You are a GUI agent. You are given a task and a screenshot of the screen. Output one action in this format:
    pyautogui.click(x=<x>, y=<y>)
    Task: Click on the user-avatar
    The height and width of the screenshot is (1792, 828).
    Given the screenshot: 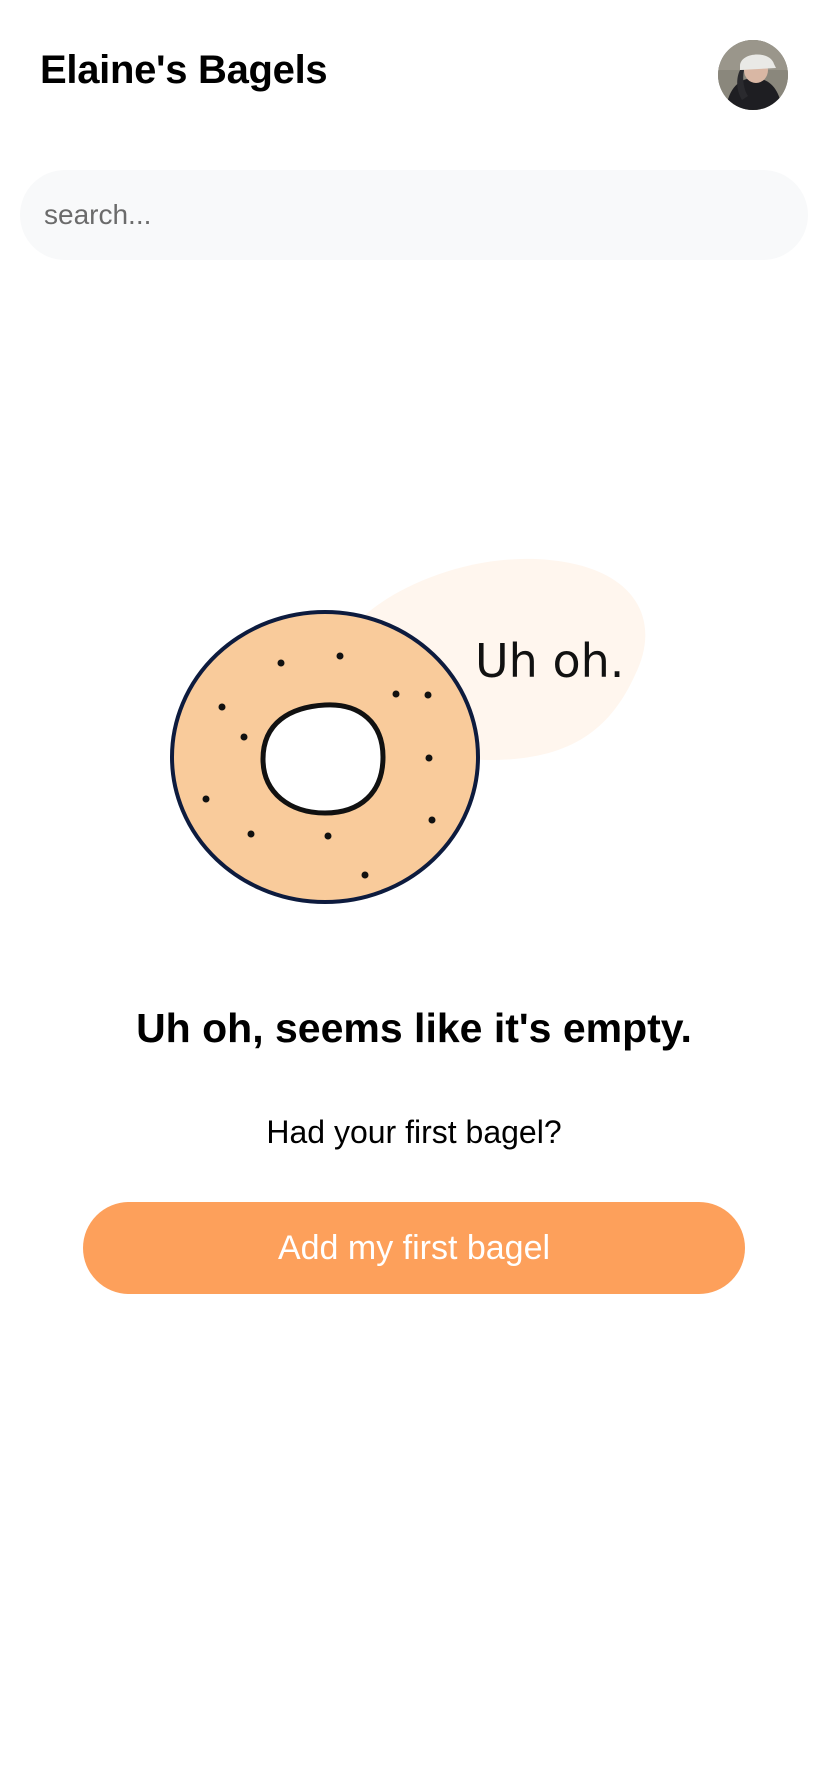 What is the action you would take?
    pyautogui.click(x=753, y=75)
    